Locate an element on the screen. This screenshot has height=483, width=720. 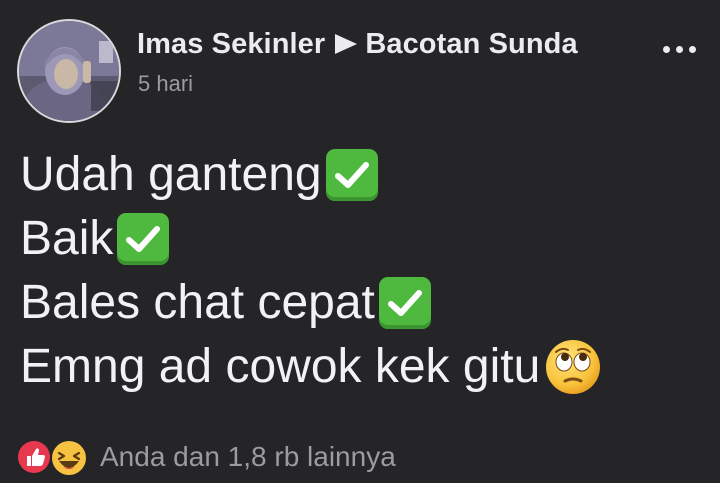
post-header-title: Imas Sekinler Bacotan Sunda is located at coordinates (357, 44).